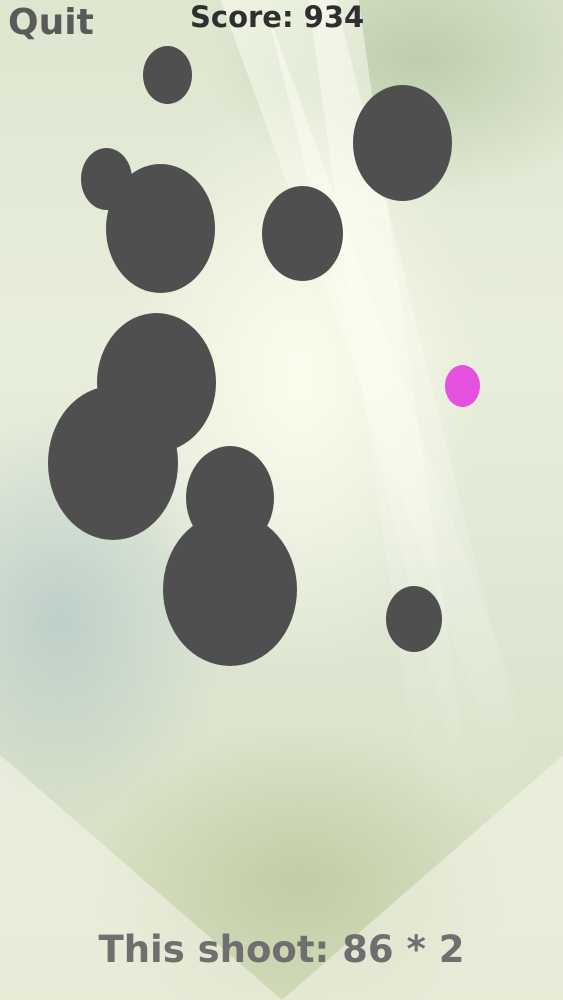 Image resolution: width=563 pixels, height=1000 pixels. I want to click on shoot-status: This shoot: 86 * 2, so click(281, 949).